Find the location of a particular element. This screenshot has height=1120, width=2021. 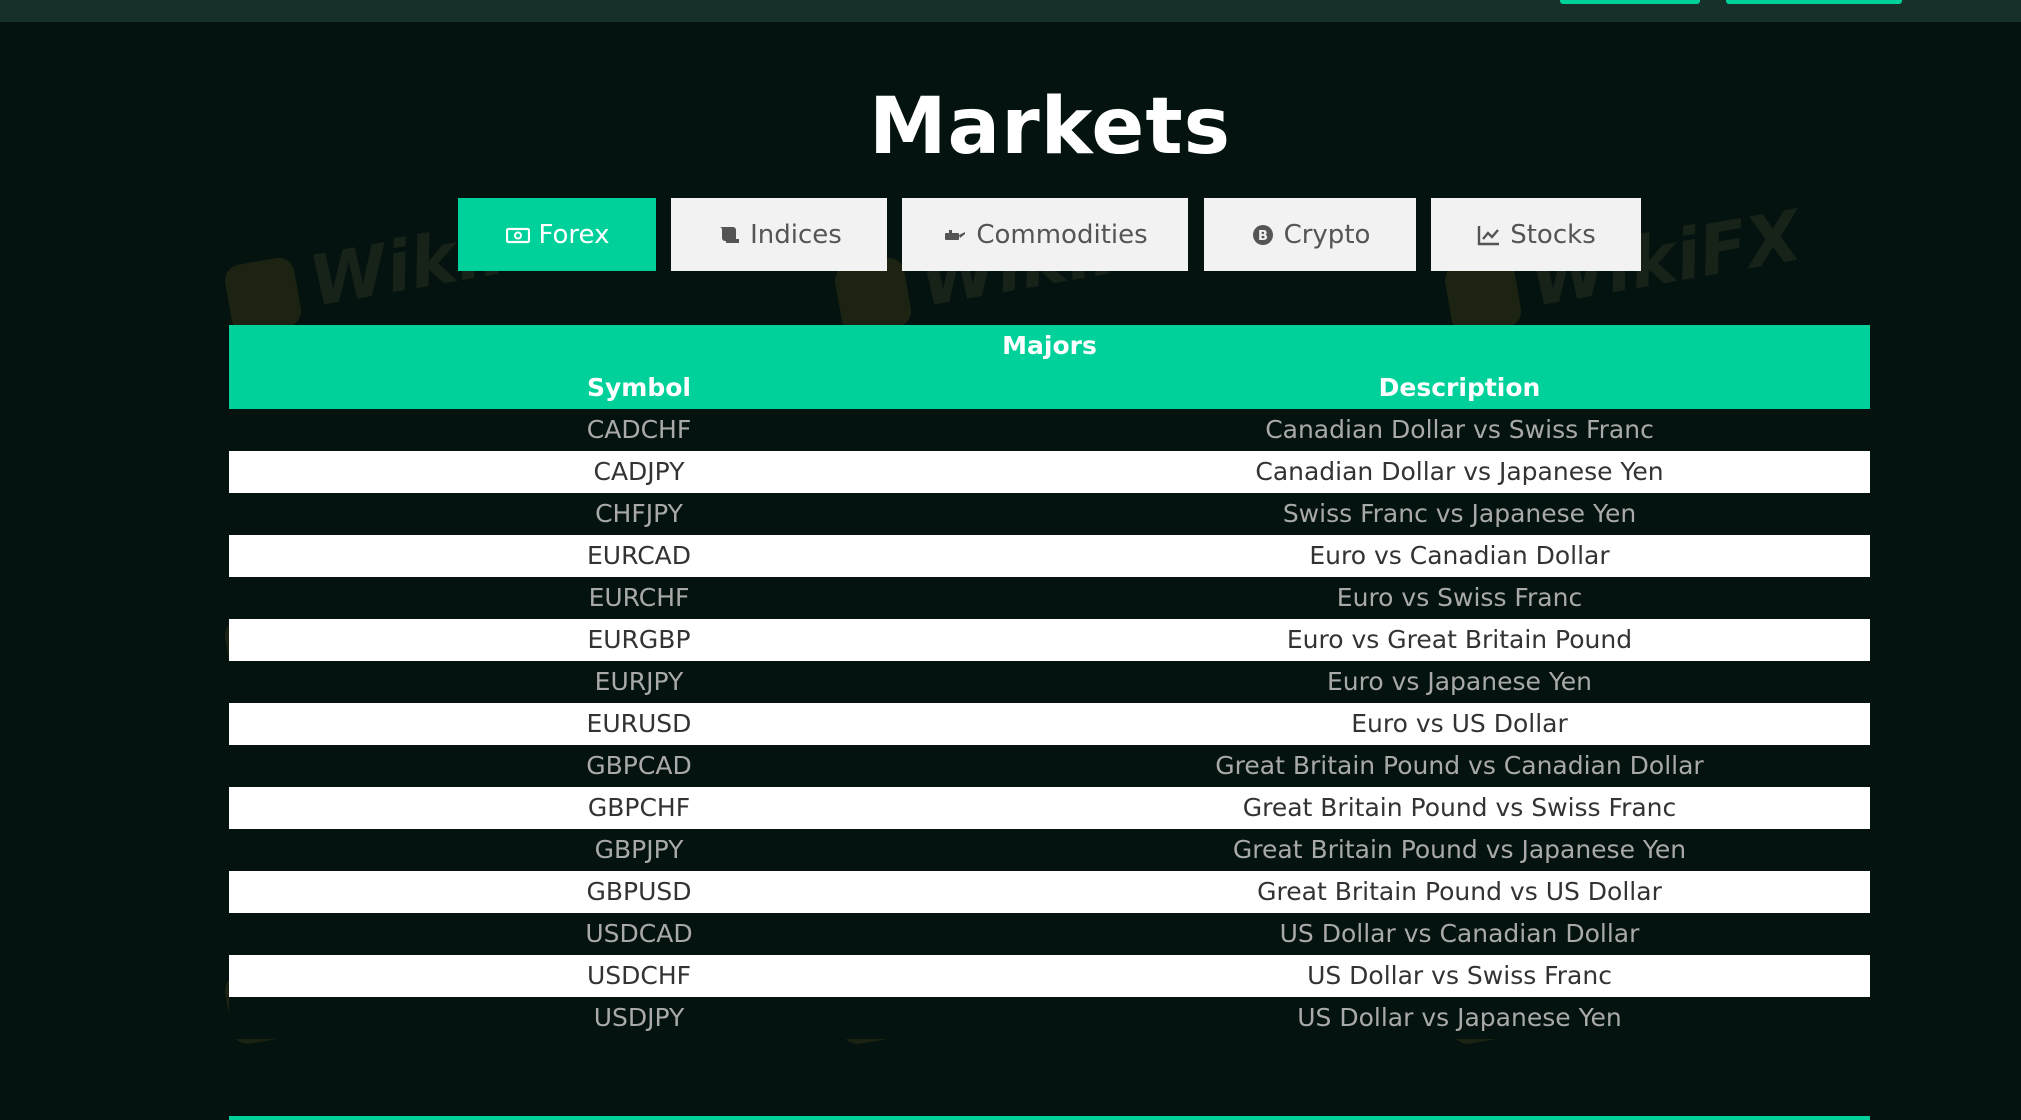

table-row: EURUSD Euro vs US Dollar is located at coordinates (1049, 724).